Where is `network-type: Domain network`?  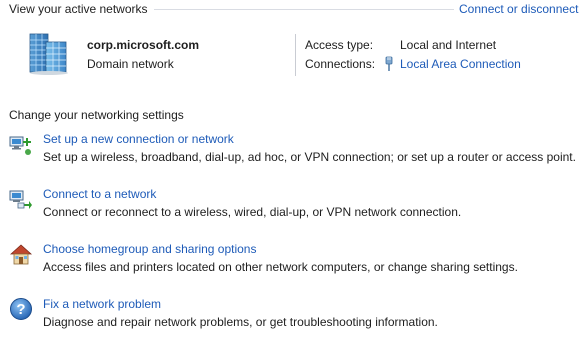
network-type: Domain network is located at coordinates (130, 64).